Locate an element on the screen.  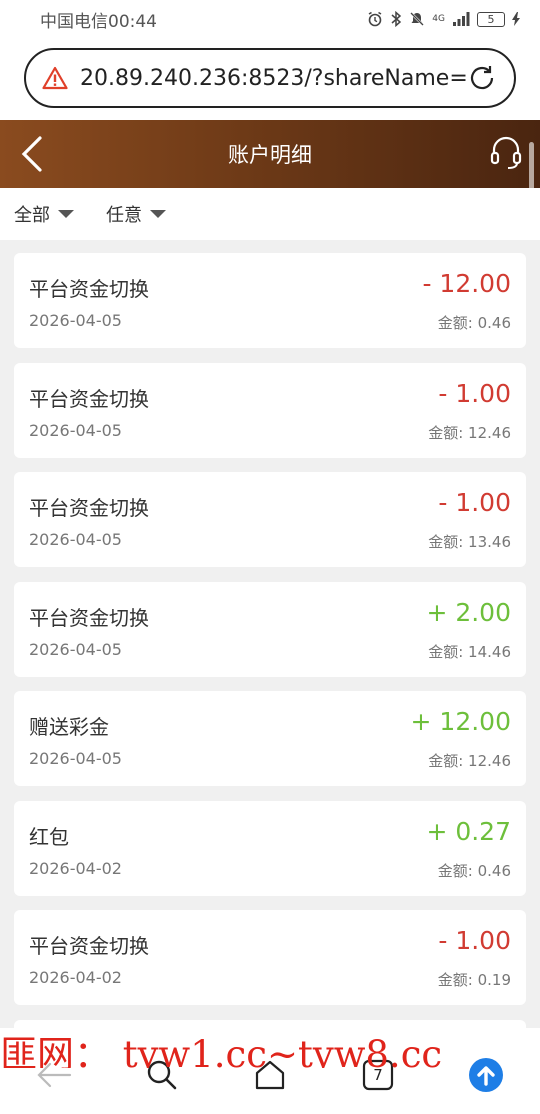
browser-toolbar: 20.89.240.236:8523/?shareName= is located at coordinates (270, 79).